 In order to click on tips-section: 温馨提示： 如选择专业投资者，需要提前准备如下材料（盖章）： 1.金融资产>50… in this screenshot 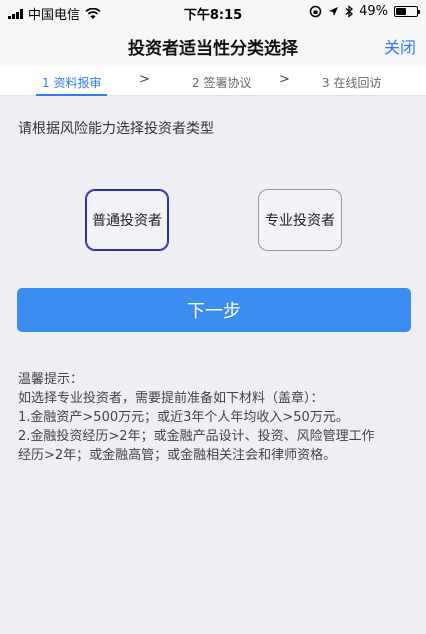, I will do `click(218, 417)`.